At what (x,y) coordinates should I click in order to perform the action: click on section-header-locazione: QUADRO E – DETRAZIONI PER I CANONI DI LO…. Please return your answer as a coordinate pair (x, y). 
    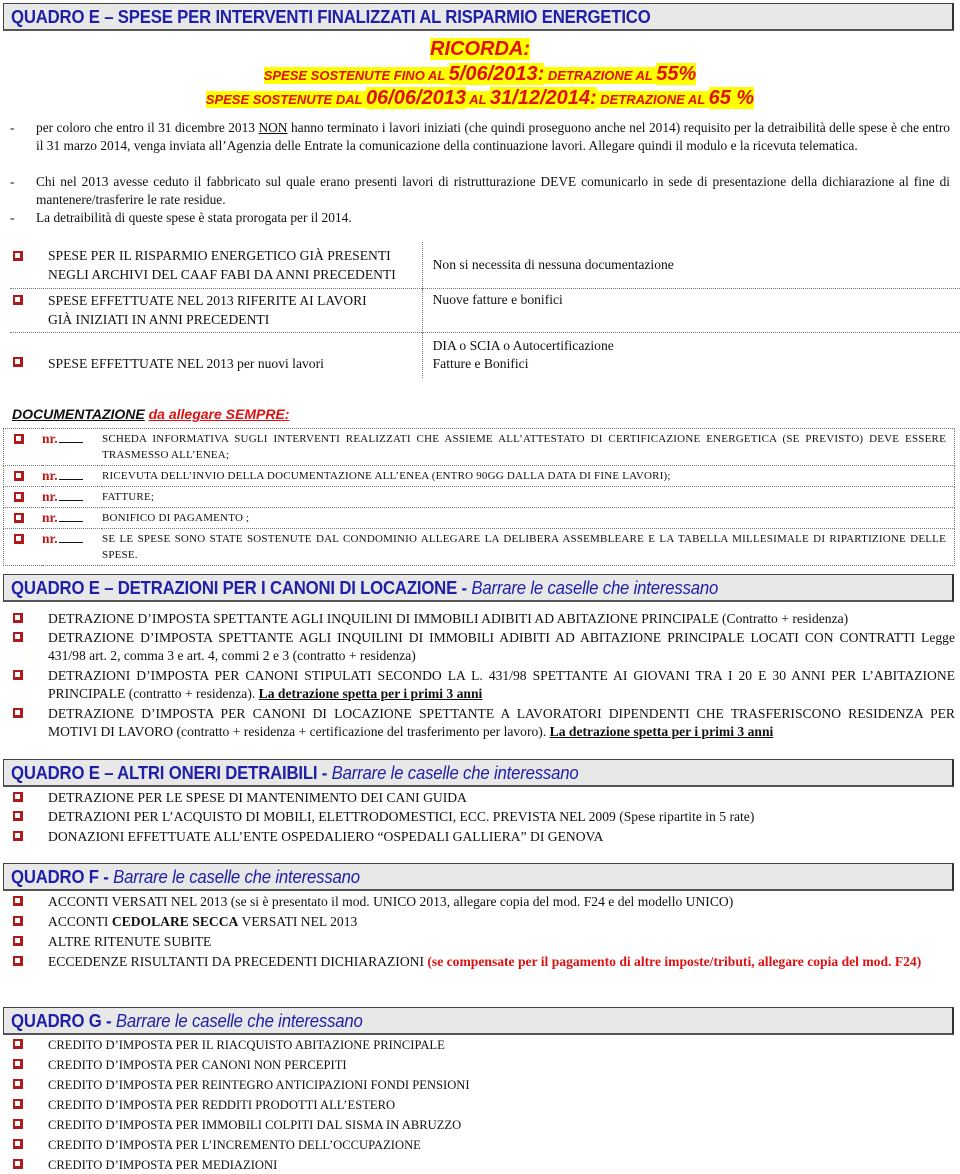
    Looking at the image, I should click on (478, 588).